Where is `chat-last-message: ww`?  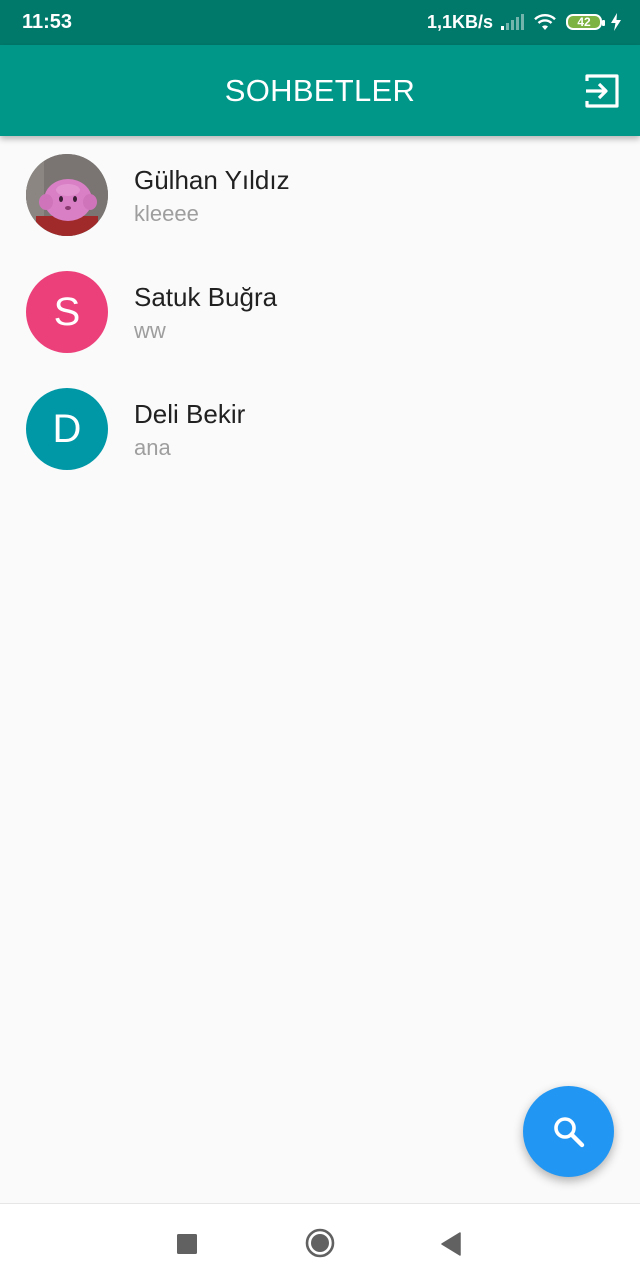 chat-last-message: ww is located at coordinates (150, 330).